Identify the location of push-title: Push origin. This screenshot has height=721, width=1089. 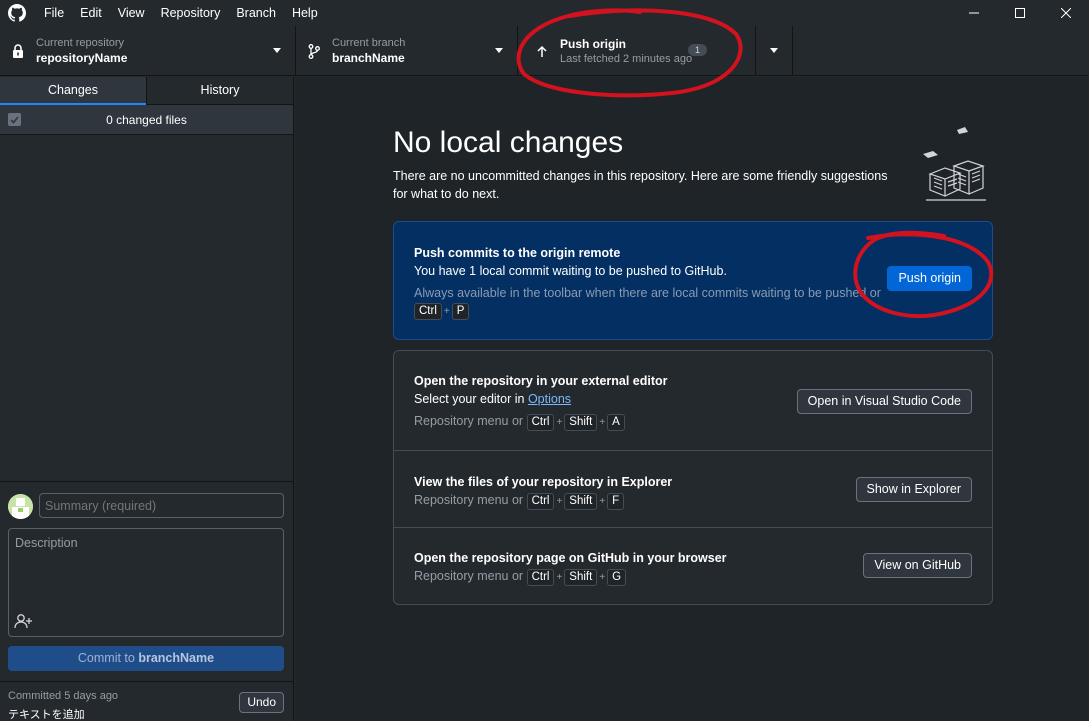
(593, 44).